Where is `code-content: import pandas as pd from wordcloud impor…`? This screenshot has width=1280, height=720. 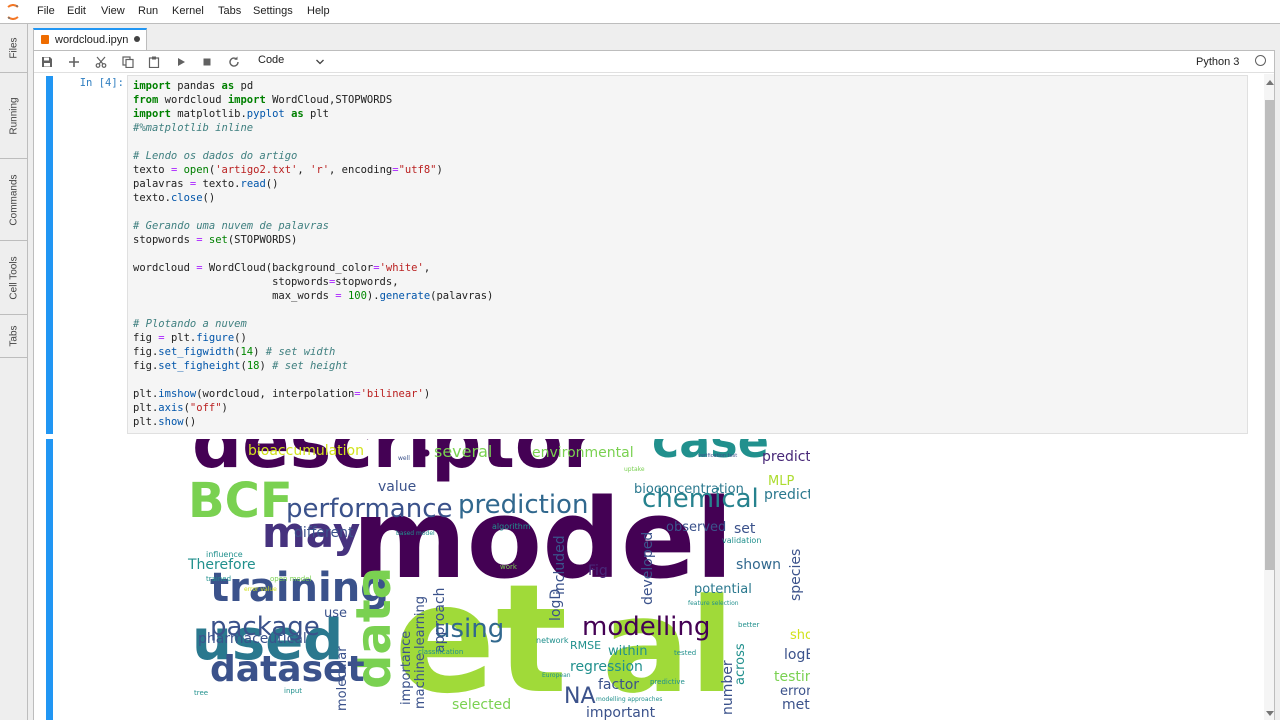
code-content: import pandas as pd from wordcloud impor… is located at coordinates (313, 254).